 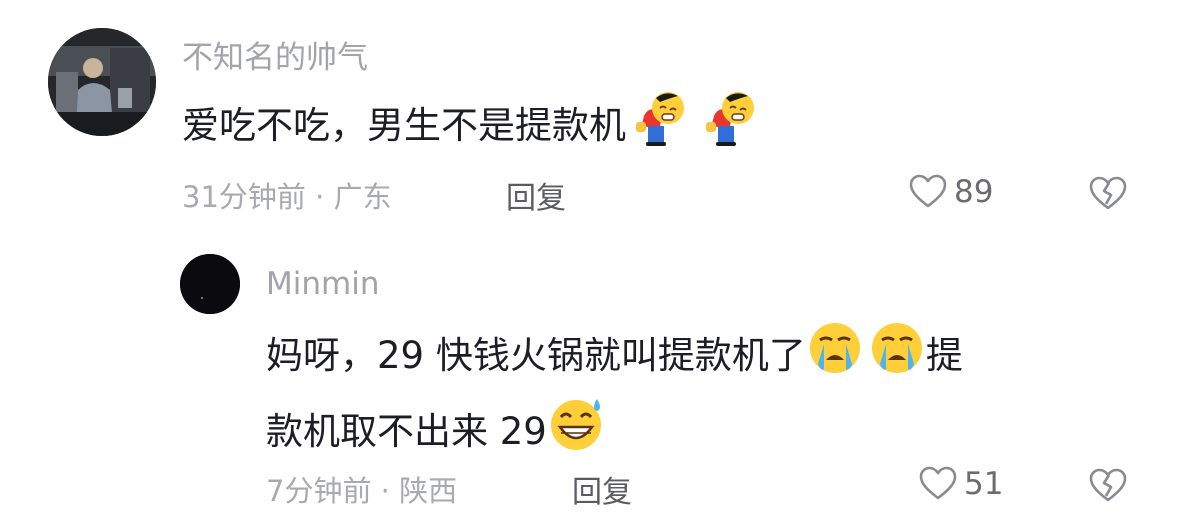 What do you see at coordinates (984, 484) in the screenshot?
I see `like-count: 51` at bounding box center [984, 484].